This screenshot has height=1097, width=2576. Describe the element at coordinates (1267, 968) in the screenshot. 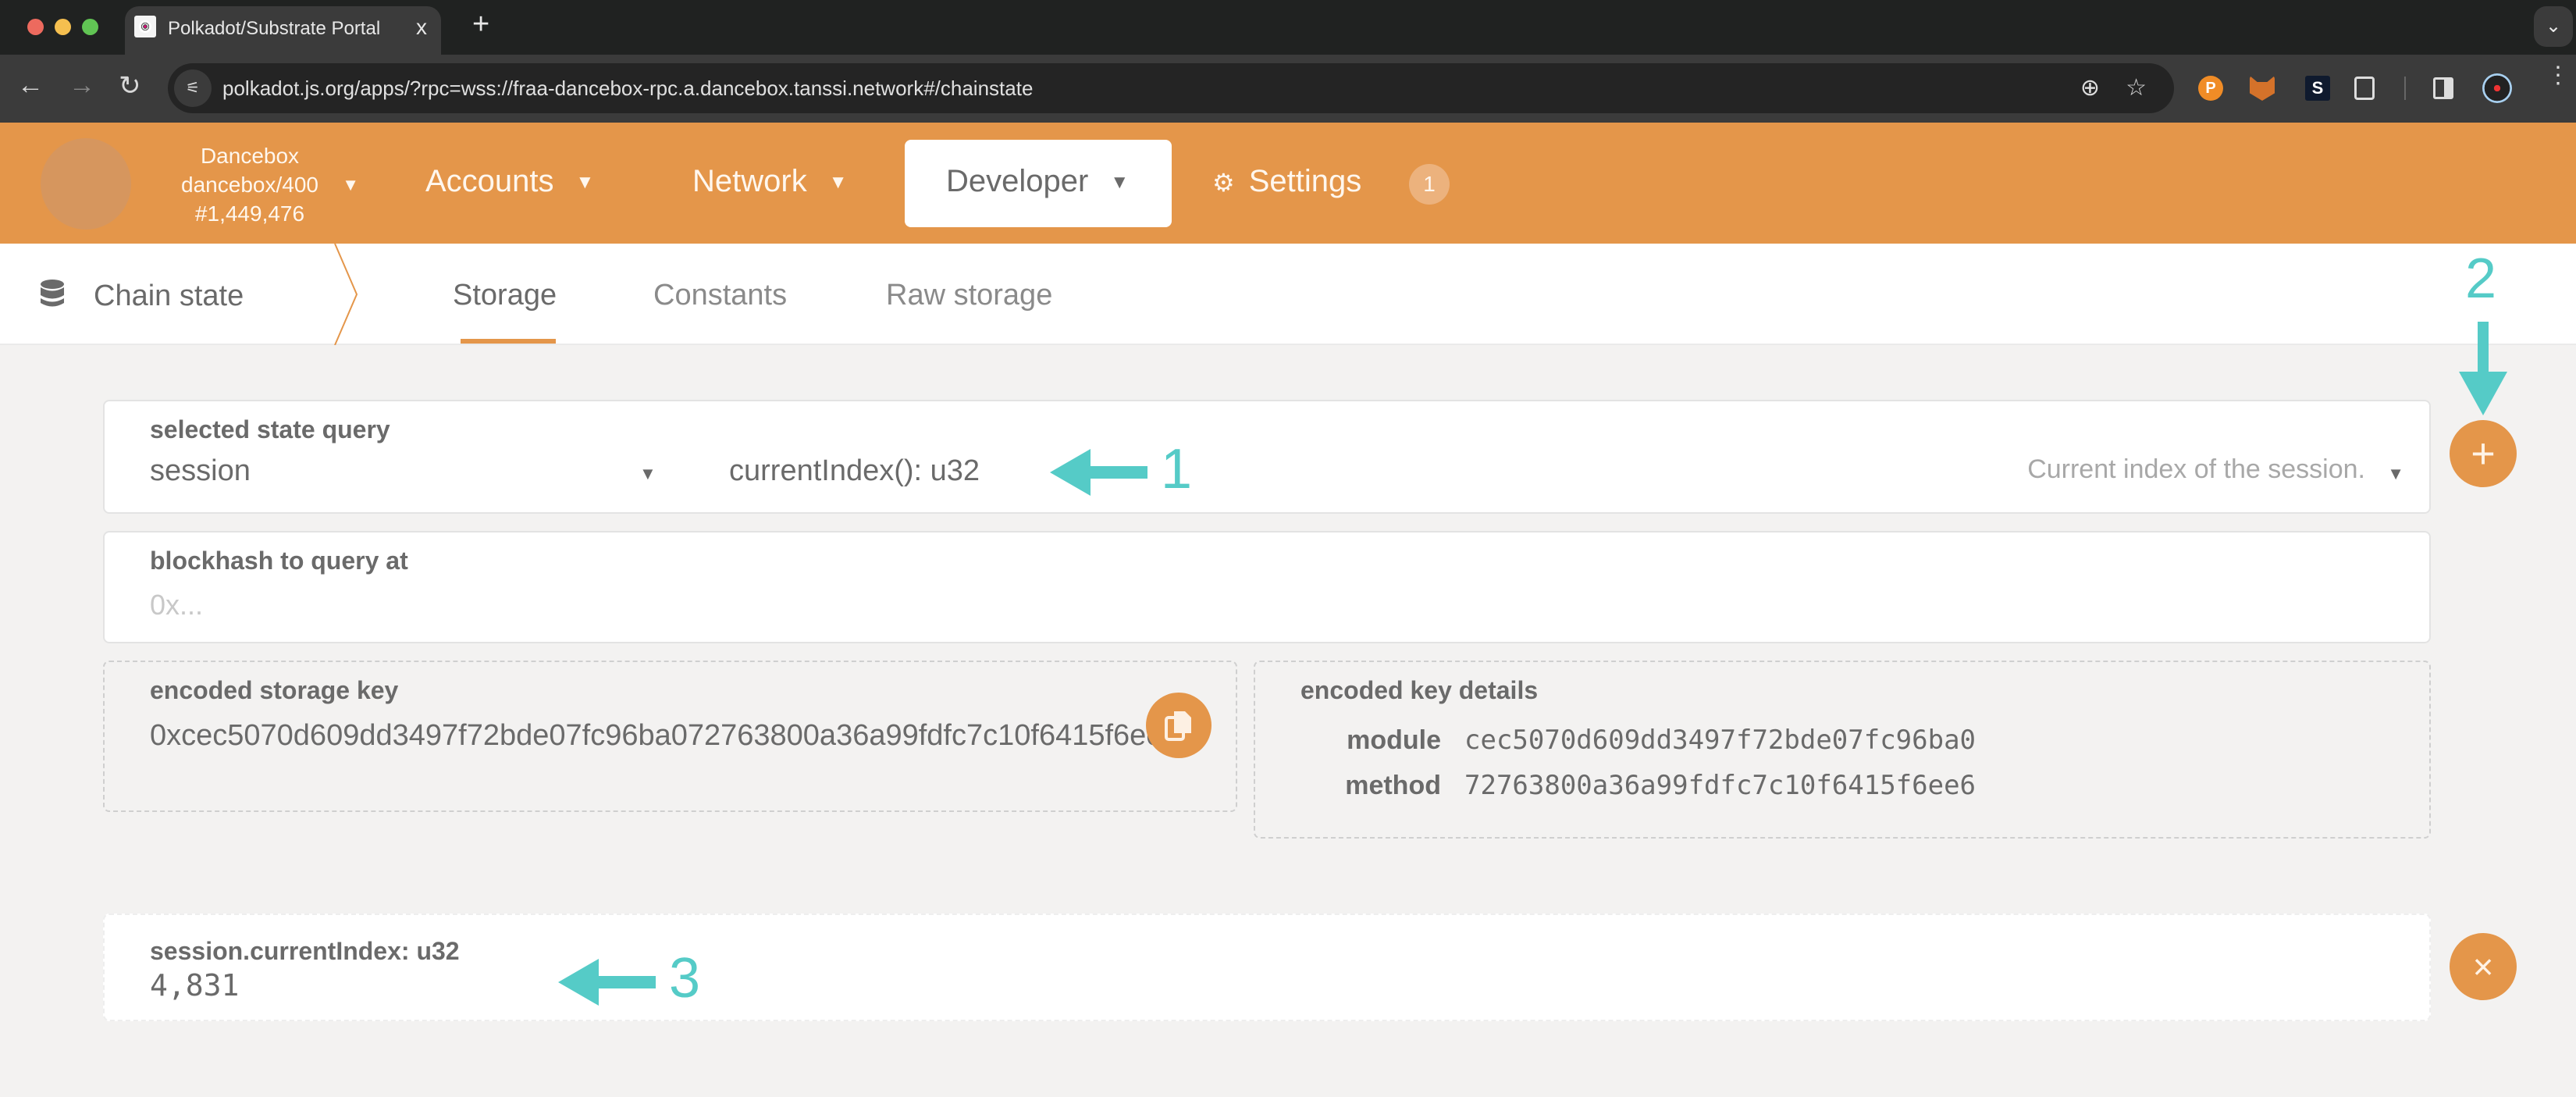

I see `query-result: session.currentIndex: u32 4,831` at that location.